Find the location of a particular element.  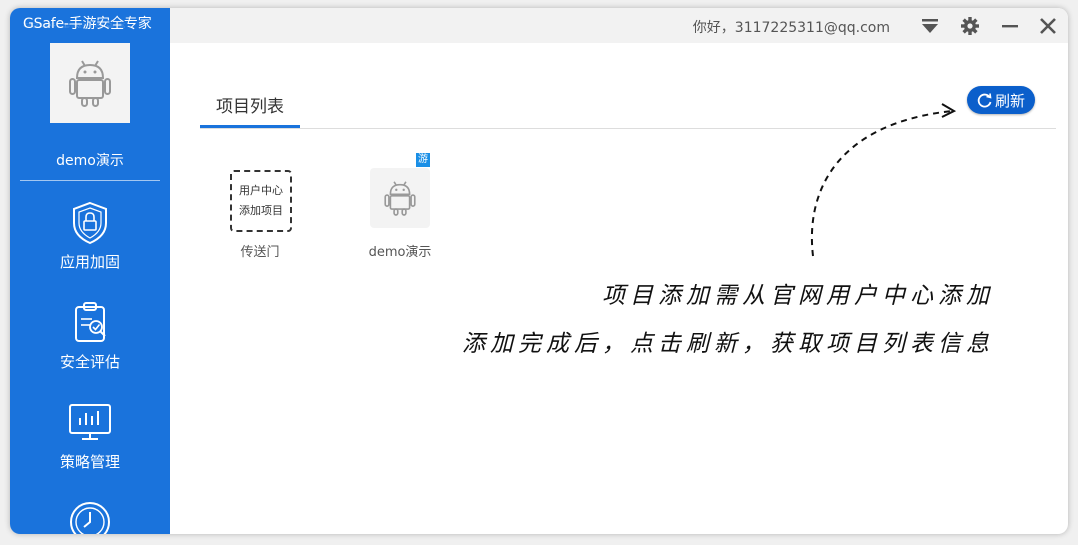

refresh-label: 刷新 is located at coordinates (1009, 100).